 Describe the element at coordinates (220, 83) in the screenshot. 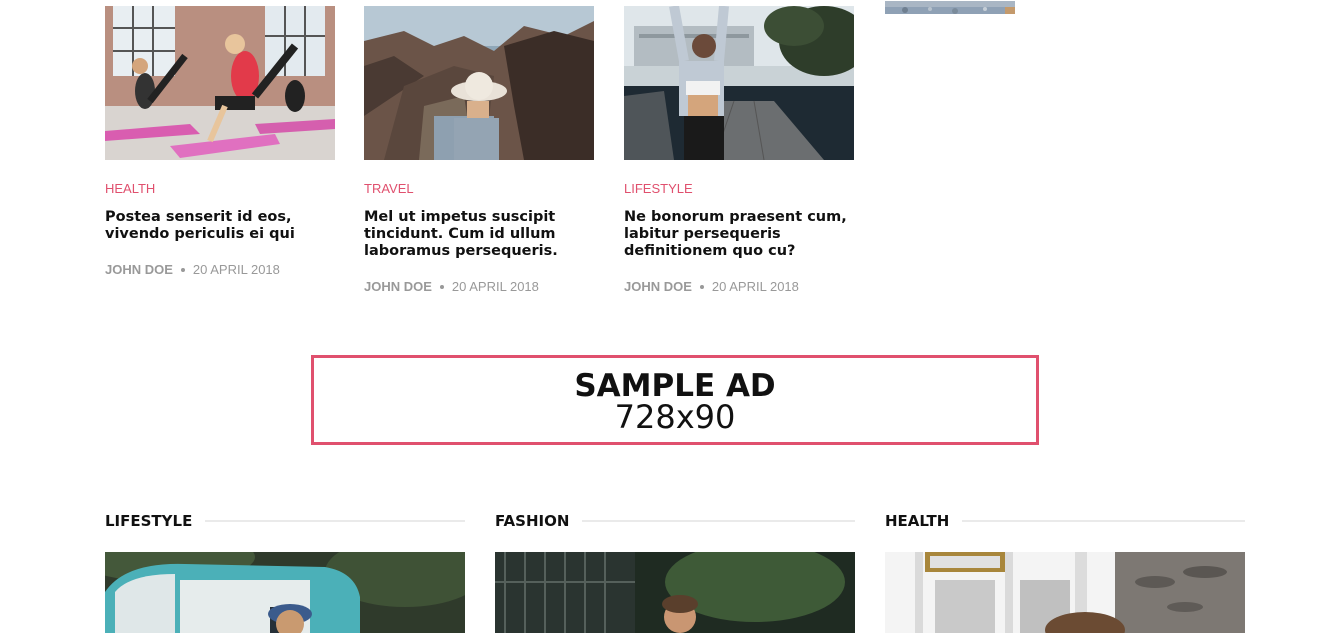

I see `article-image-fitness` at that location.